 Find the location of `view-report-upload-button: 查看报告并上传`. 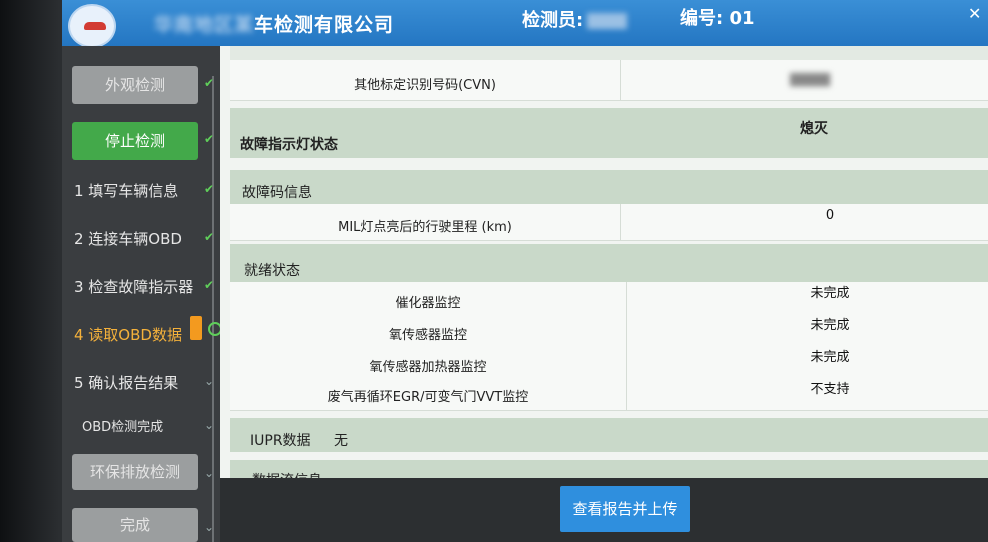

view-report-upload-button: 查看报告并上传 is located at coordinates (625, 509).